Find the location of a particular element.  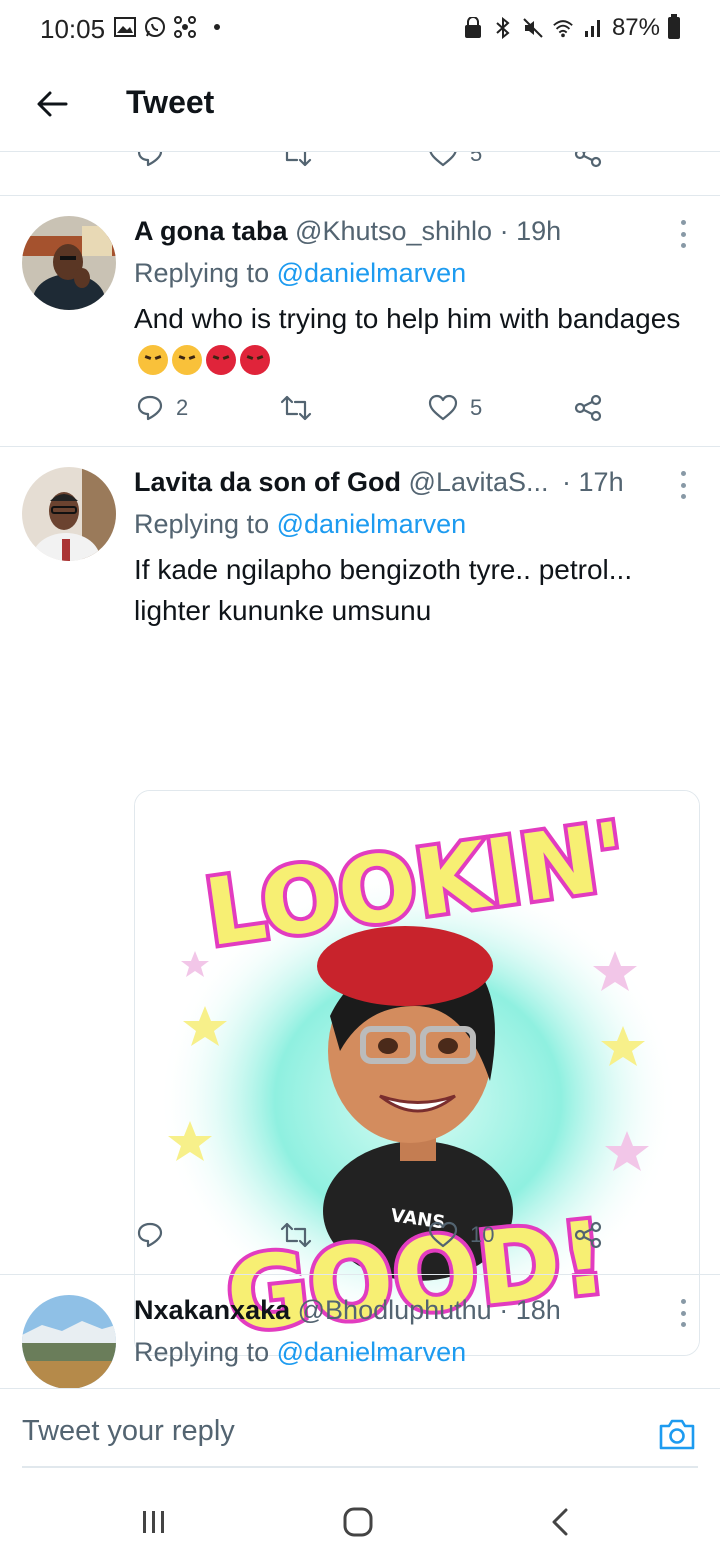

gallery-icon is located at coordinates (125, 27).